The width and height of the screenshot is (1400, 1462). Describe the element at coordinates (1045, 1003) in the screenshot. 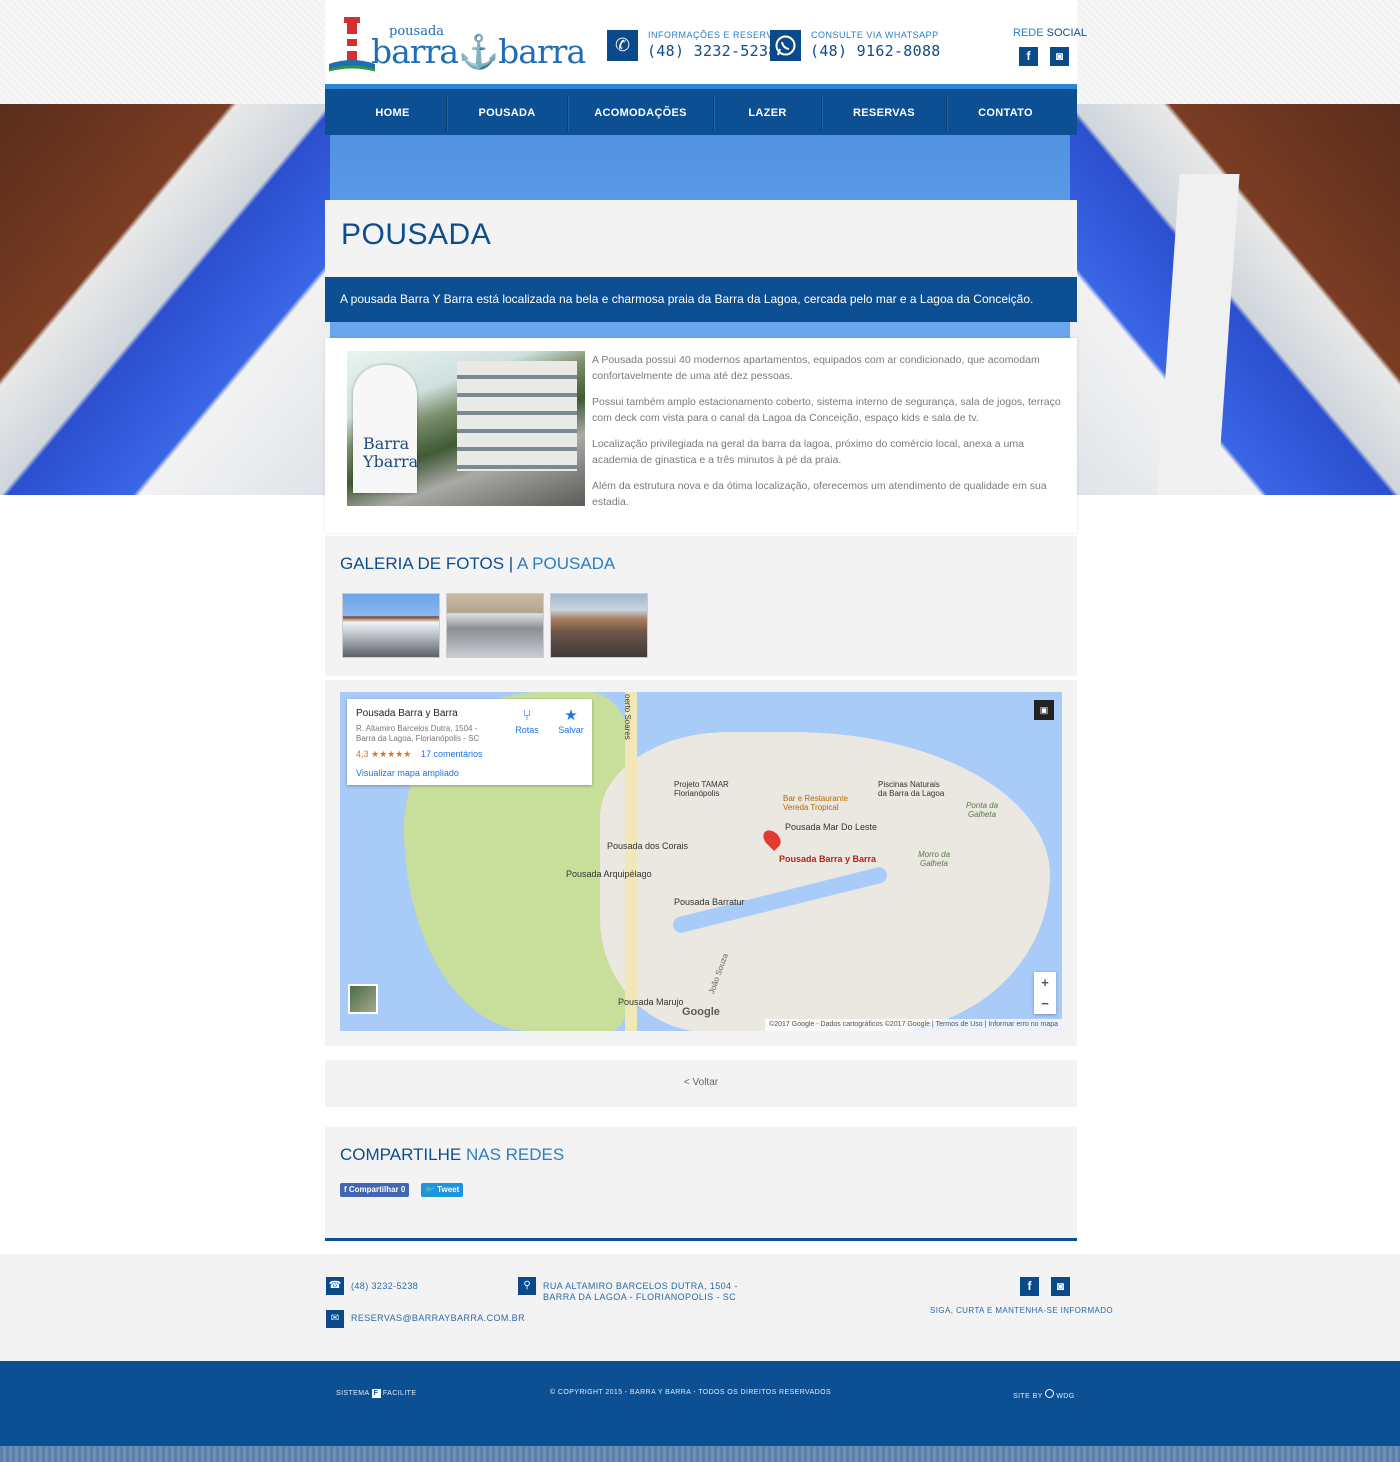

I see `zoom-out-button: −` at that location.